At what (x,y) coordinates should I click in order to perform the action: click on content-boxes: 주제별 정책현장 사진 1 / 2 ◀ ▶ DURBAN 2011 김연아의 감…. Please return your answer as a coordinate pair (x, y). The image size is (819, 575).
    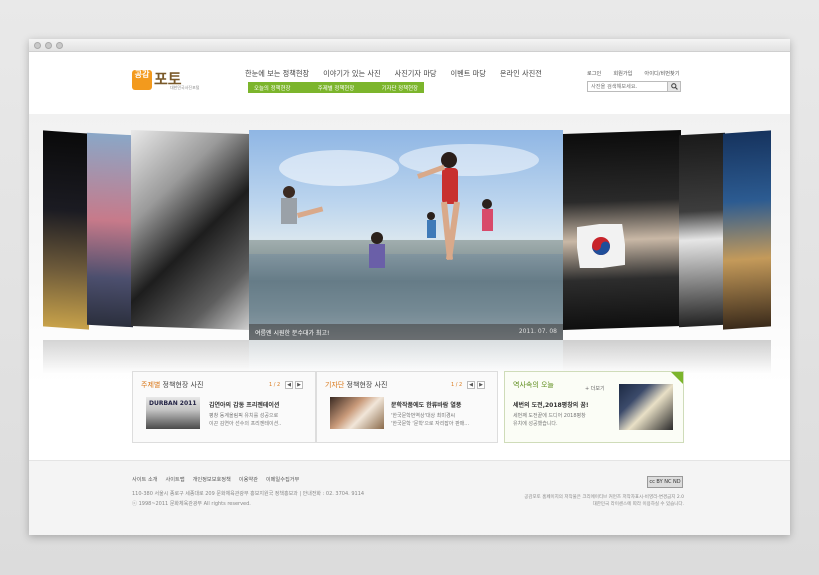
    Looking at the image, I should click on (408, 407).